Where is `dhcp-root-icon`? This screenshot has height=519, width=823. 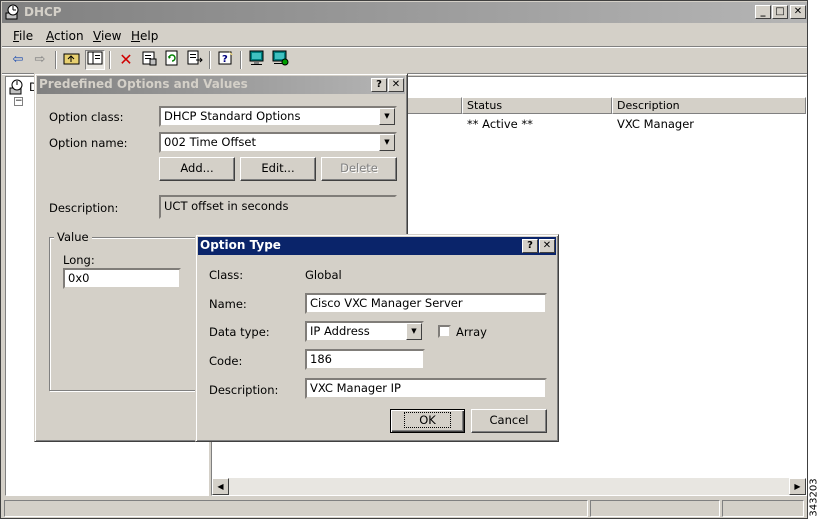
dhcp-root-icon is located at coordinates (17, 87).